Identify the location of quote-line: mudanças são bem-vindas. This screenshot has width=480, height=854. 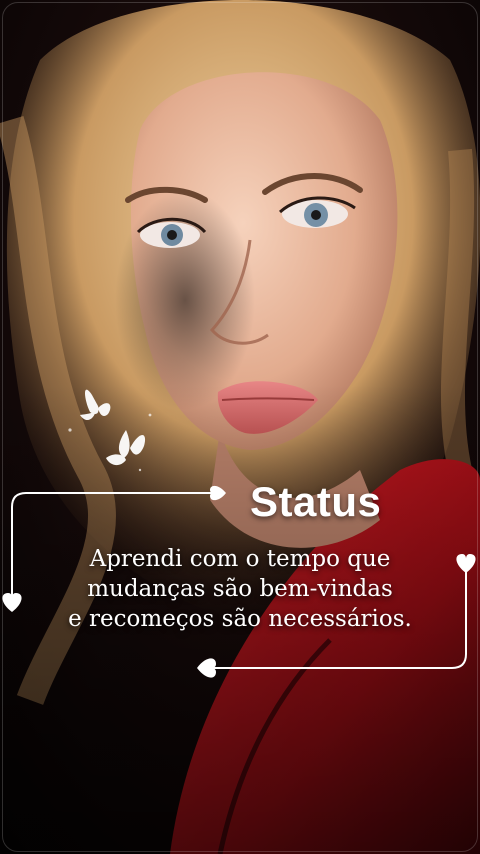
(240, 589).